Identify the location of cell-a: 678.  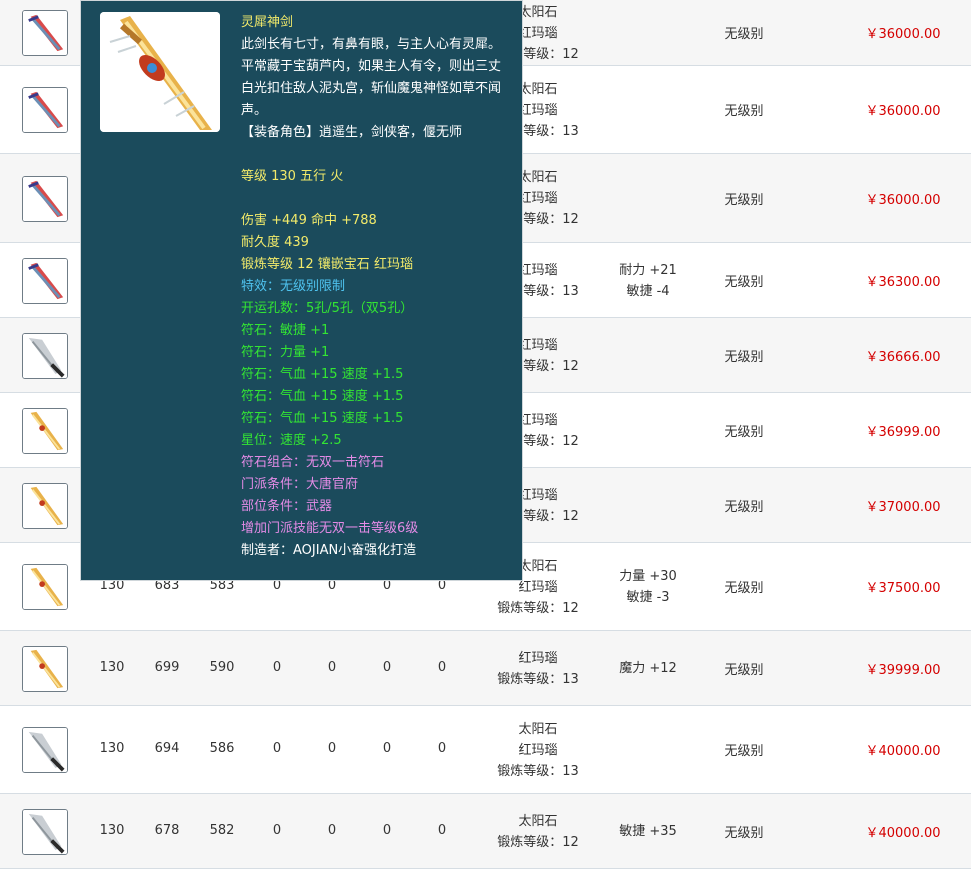
(167, 830).